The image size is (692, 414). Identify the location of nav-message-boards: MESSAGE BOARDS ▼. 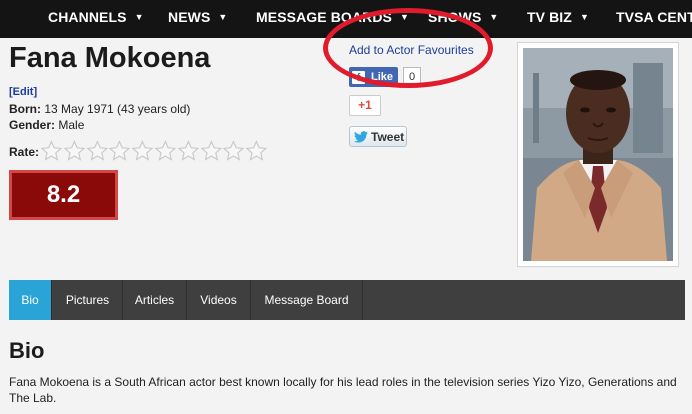
(332, 19).